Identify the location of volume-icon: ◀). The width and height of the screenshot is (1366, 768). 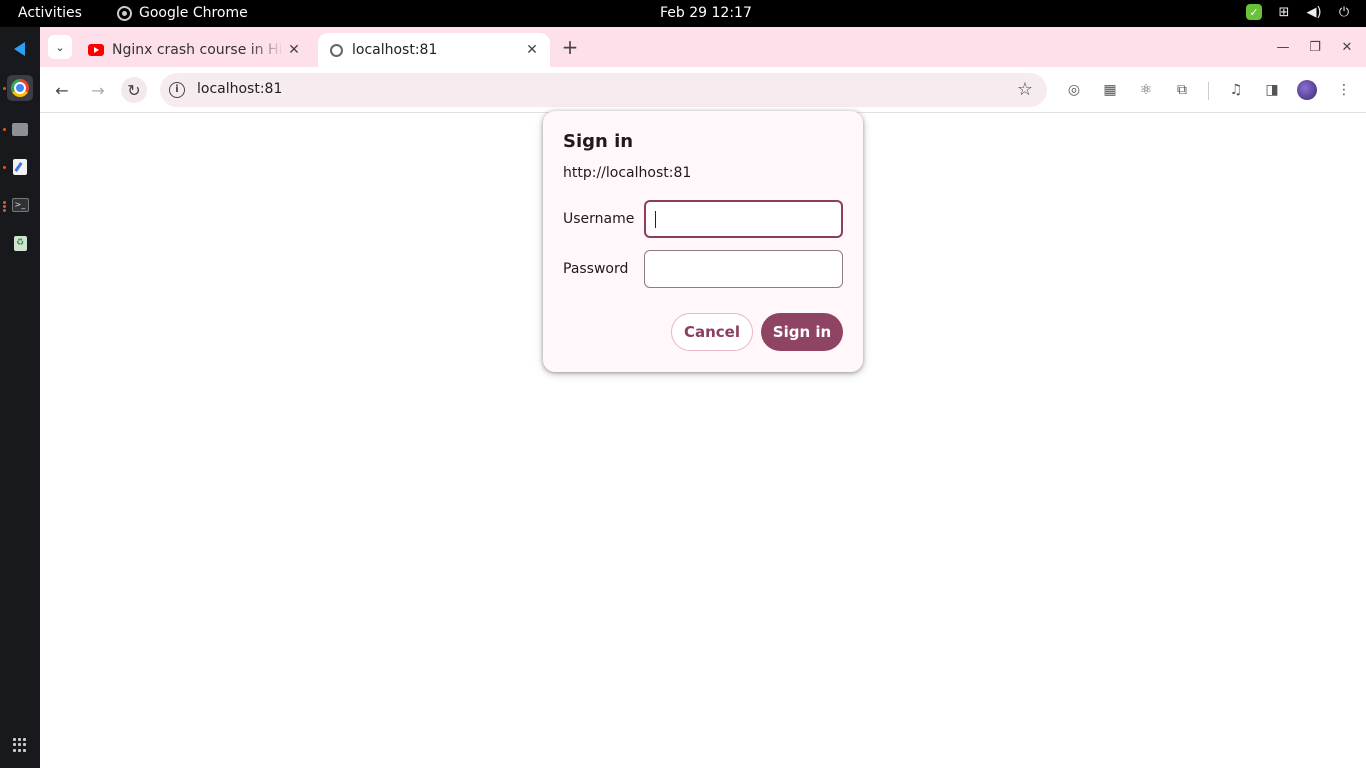
(1314, 12).